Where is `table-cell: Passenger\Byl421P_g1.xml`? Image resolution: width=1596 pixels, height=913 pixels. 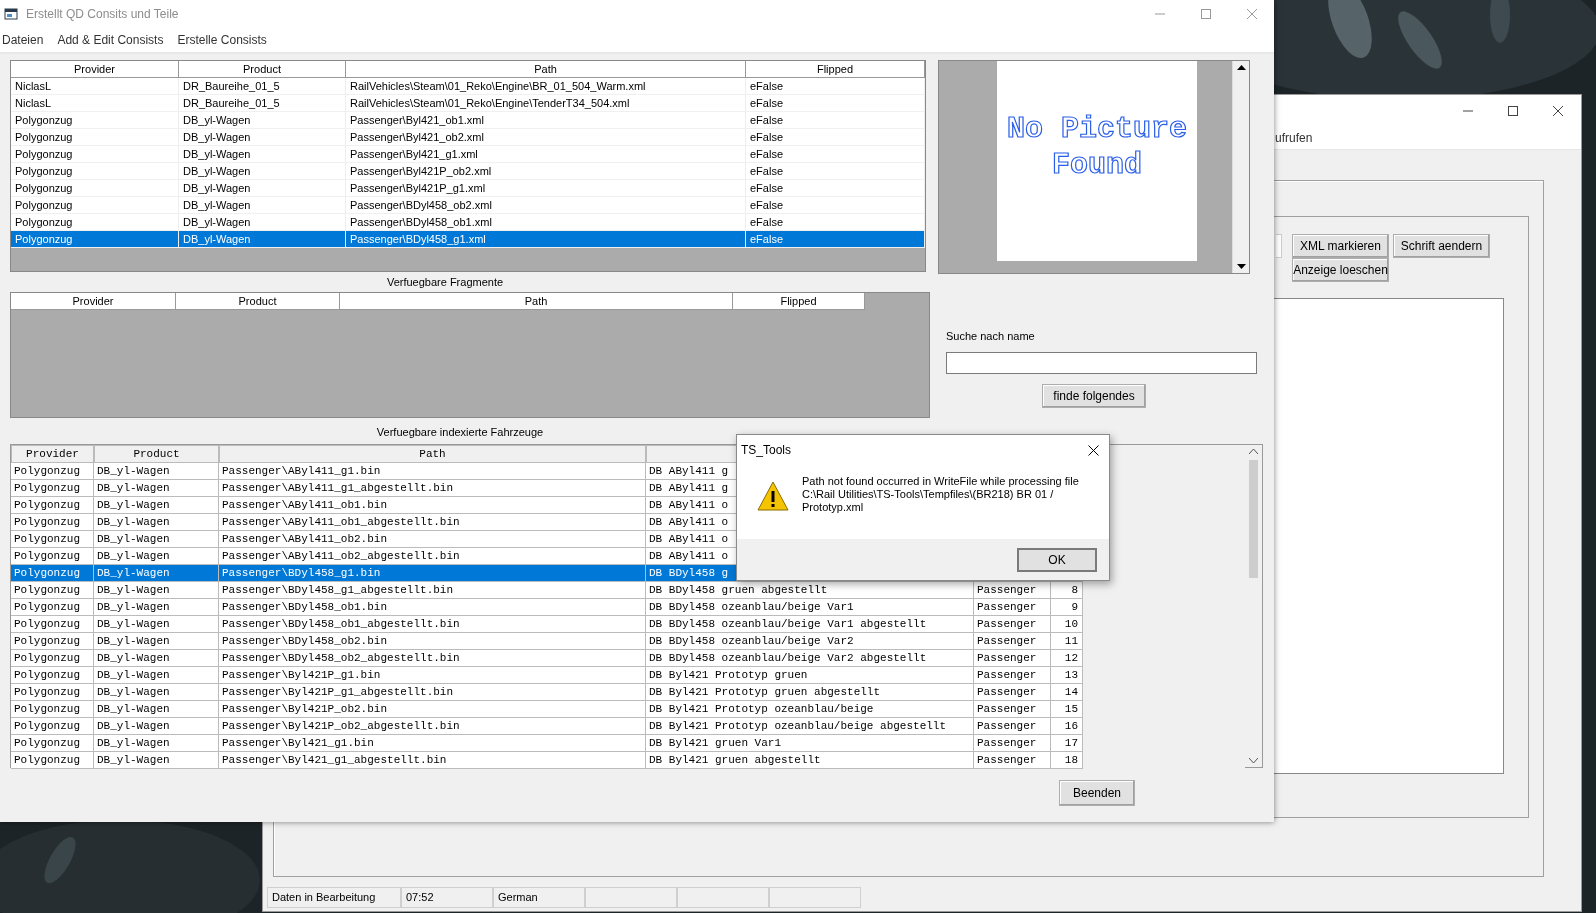 table-cell: Passenger\Byl421P_g1.xml is located at coordinates (546, 188).